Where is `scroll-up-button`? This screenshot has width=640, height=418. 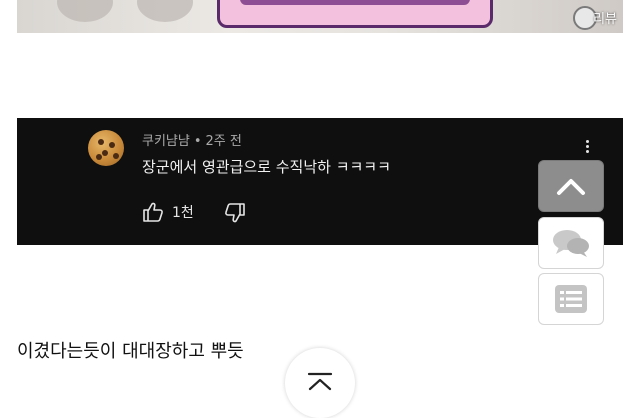
scroll-up-button is located at coordinates (571, 186).